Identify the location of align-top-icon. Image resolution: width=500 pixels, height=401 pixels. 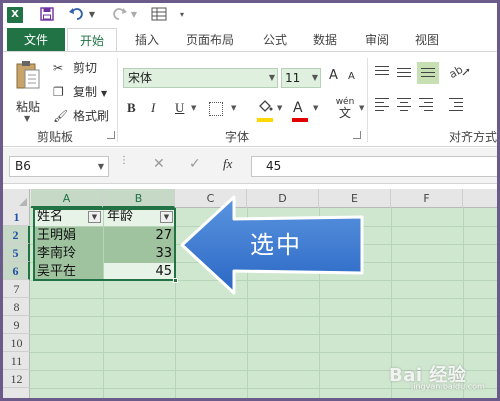
(382, 72).